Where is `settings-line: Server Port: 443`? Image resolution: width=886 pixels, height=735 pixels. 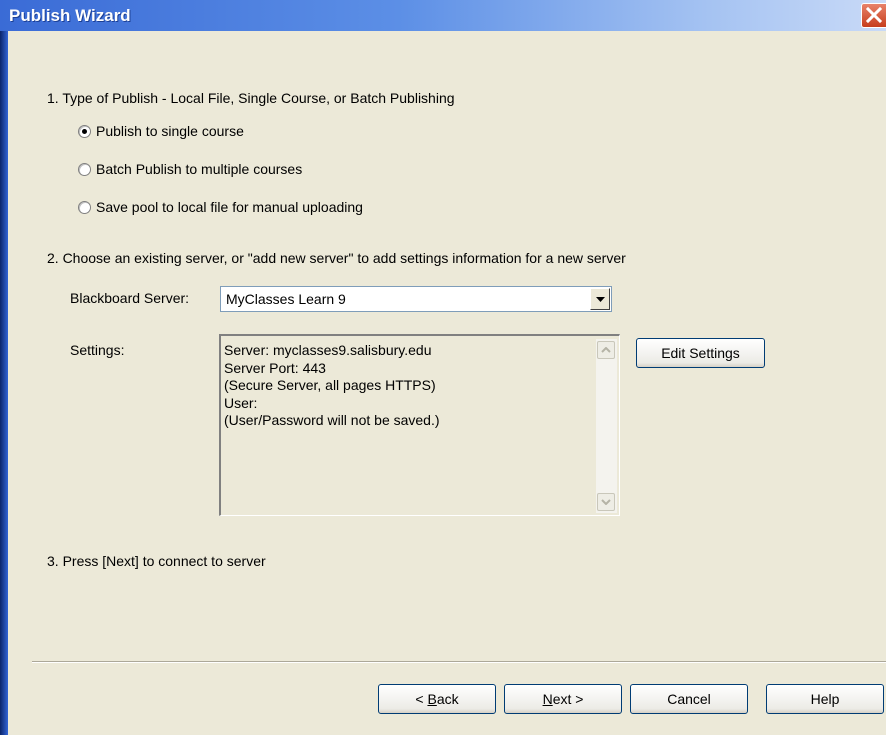 settings-line: Server Port: 443 is located at coordinates (275, 367).